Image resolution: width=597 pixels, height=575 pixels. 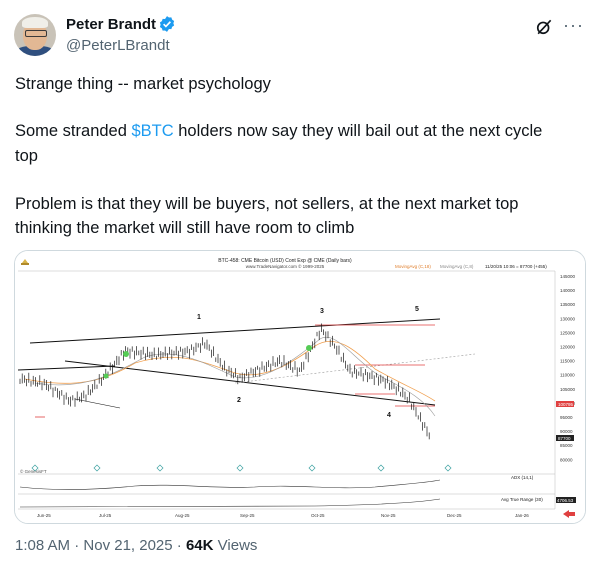 What do you see at coordinates (568, 389) in the screenshot?
I see `y-tick-label: 105000` at bounding box center [568, 389].